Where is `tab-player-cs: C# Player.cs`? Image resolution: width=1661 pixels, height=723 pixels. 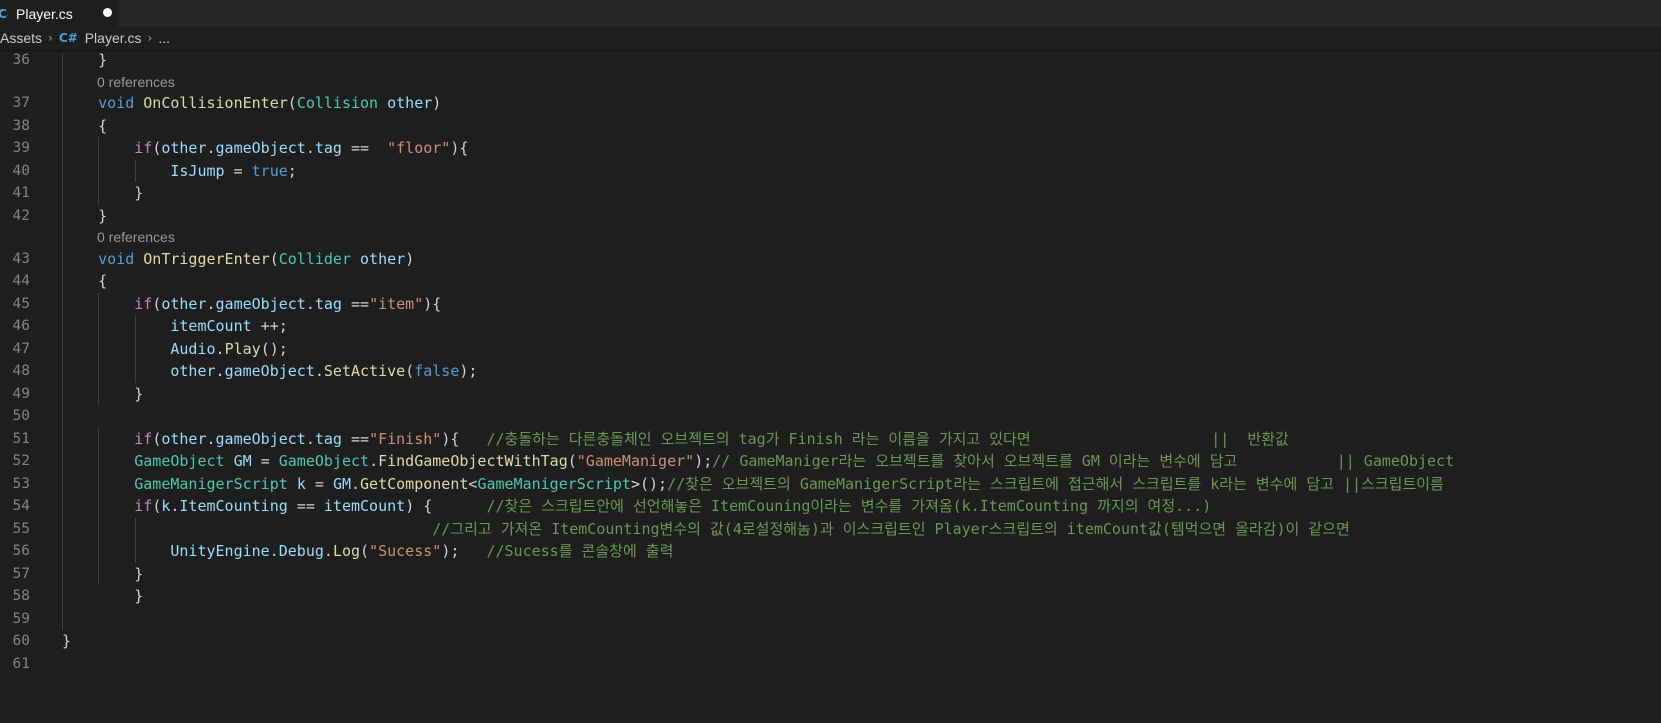 tab-player-cs: C# Player.cs is located at coordinates (59, 13).